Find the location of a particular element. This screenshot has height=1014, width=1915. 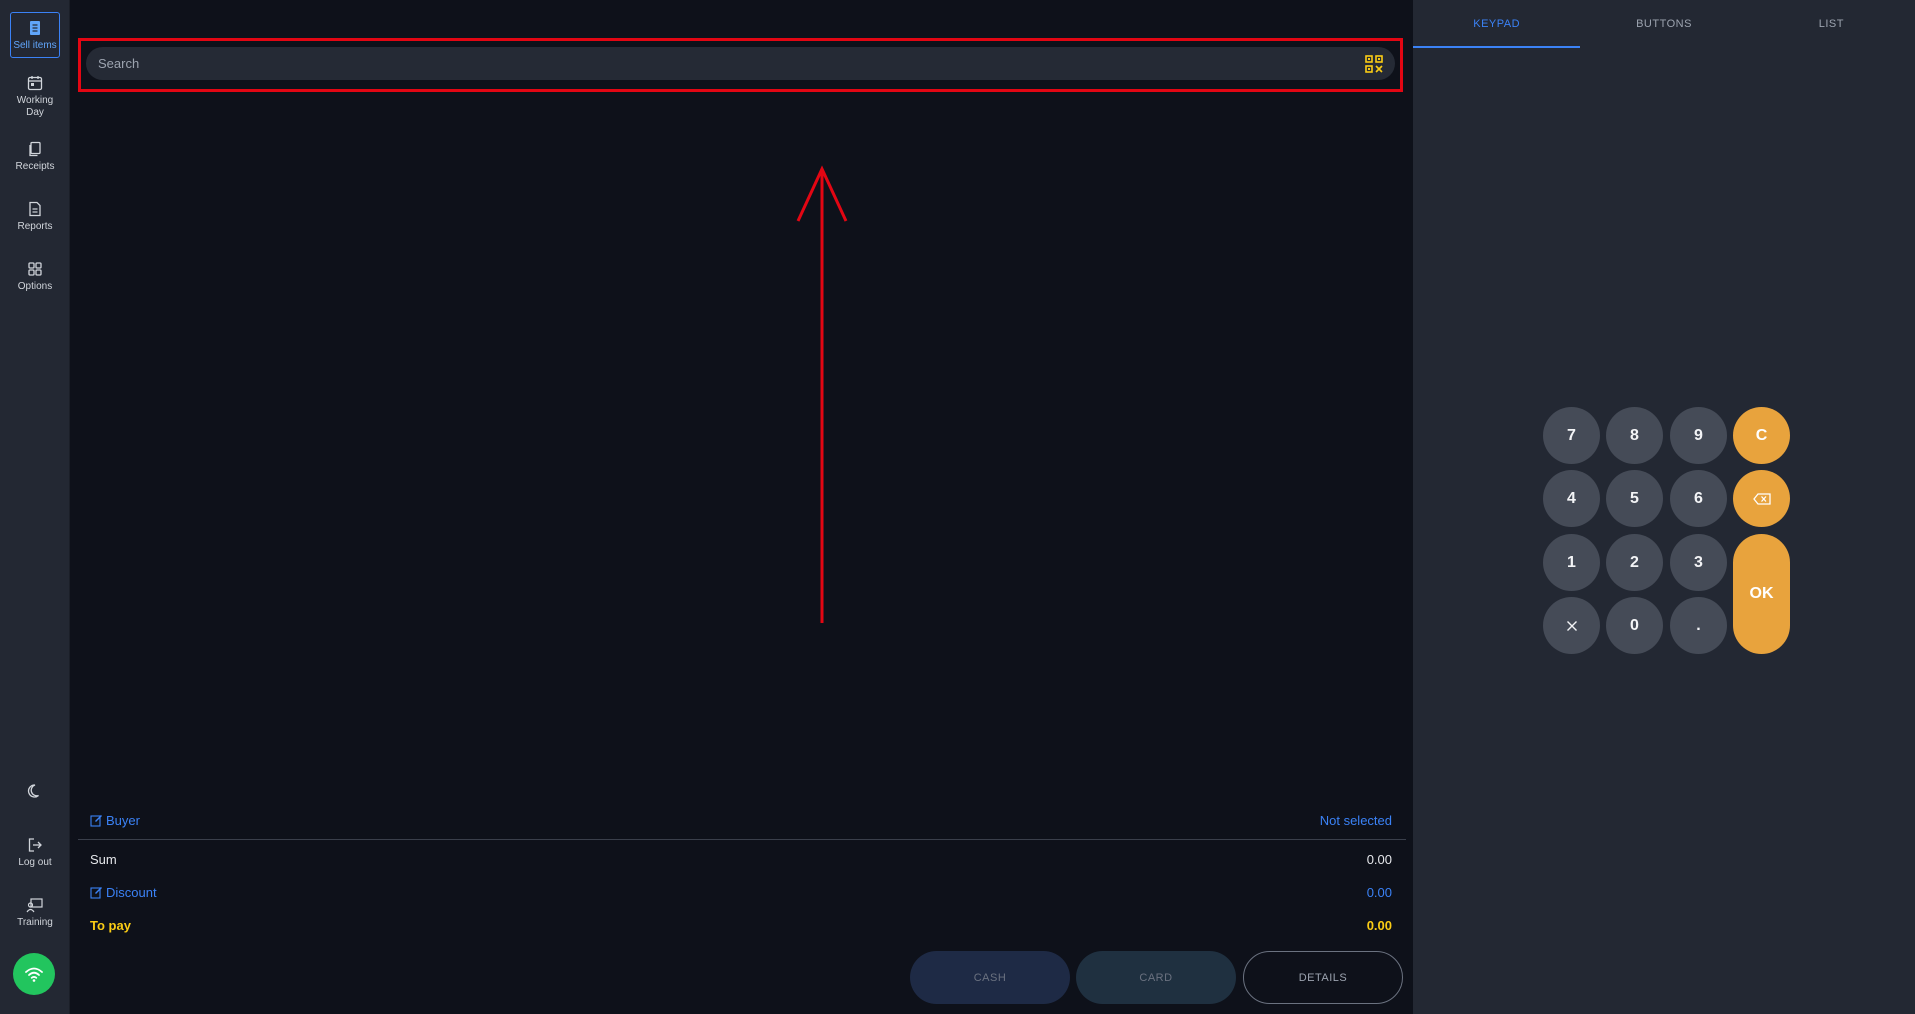

sidebar-item-options: Options is located at coordinates (35, 276).